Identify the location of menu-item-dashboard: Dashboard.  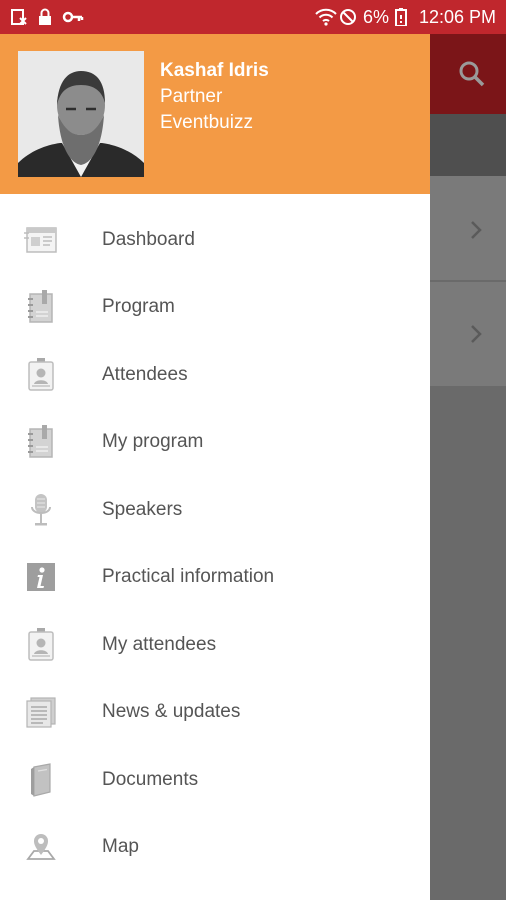
(215, 240).